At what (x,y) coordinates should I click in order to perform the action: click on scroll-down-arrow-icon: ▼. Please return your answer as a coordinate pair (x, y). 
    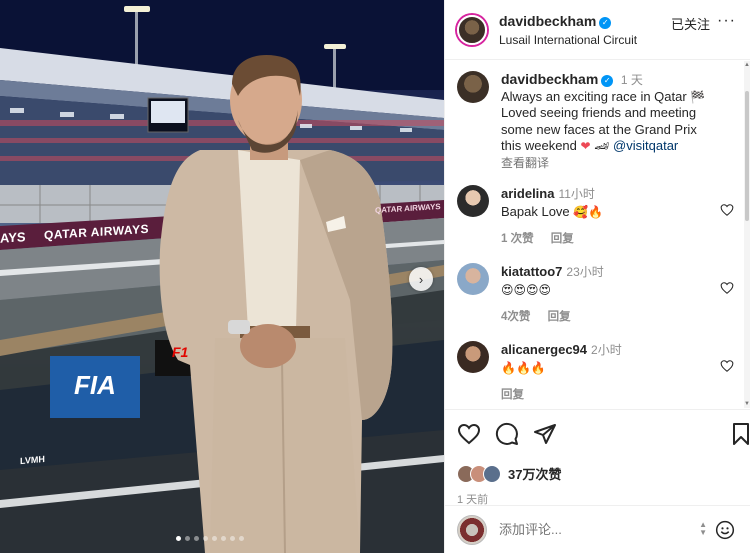
    Looking at the image, I should click on (747, 404).